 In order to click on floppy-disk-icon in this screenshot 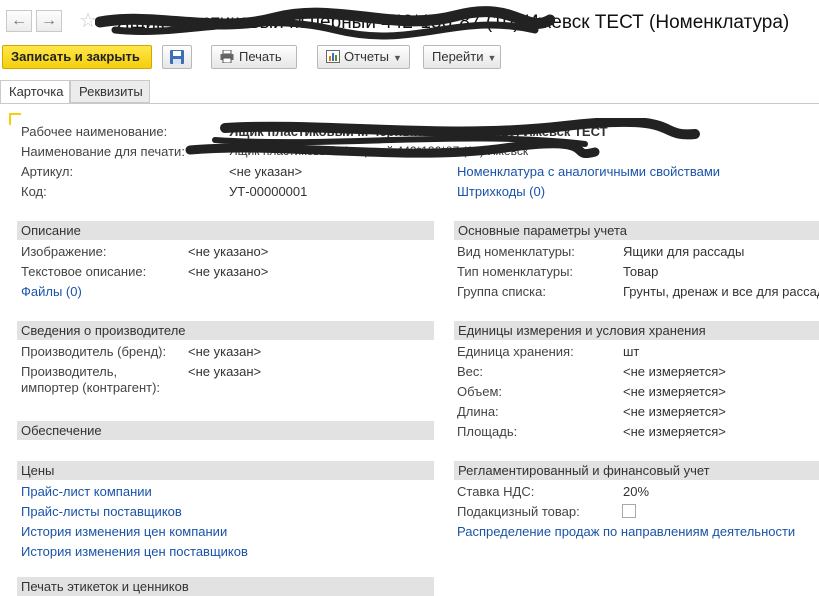, I will do `click(177, 57)`.